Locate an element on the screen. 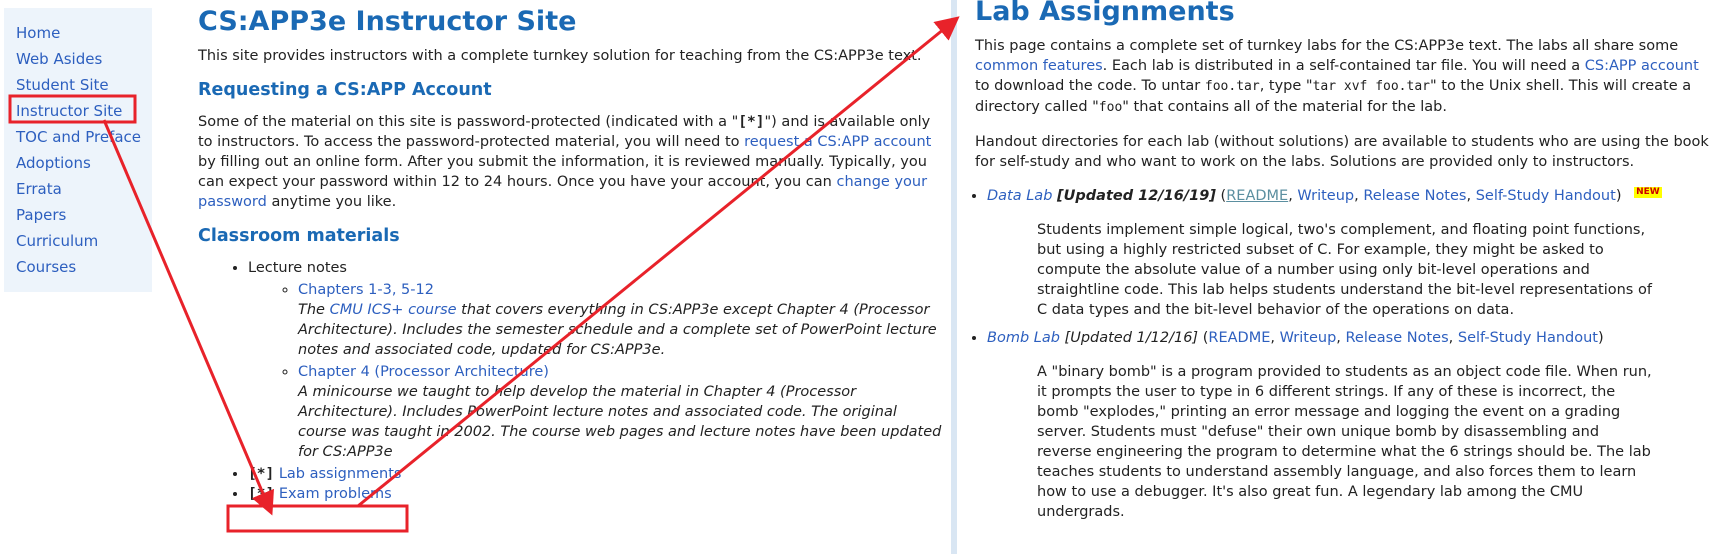 The height and width of the screenshot is (554, 1722). data-lab-writeup-link: Writeup is located at coordinates (1325, 196).